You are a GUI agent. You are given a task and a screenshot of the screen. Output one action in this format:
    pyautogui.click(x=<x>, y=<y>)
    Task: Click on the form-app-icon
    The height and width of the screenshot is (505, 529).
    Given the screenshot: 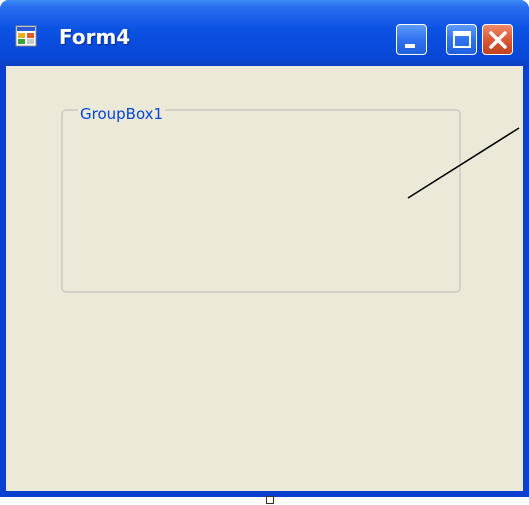 What is the action you would take?
    pyautogui.click(x=26, y=36)
    